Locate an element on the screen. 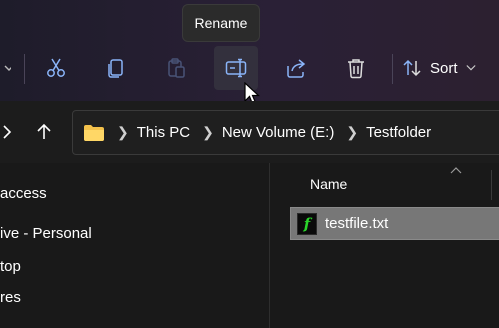  sort-button: Sort is located at coordinates (439, 68).